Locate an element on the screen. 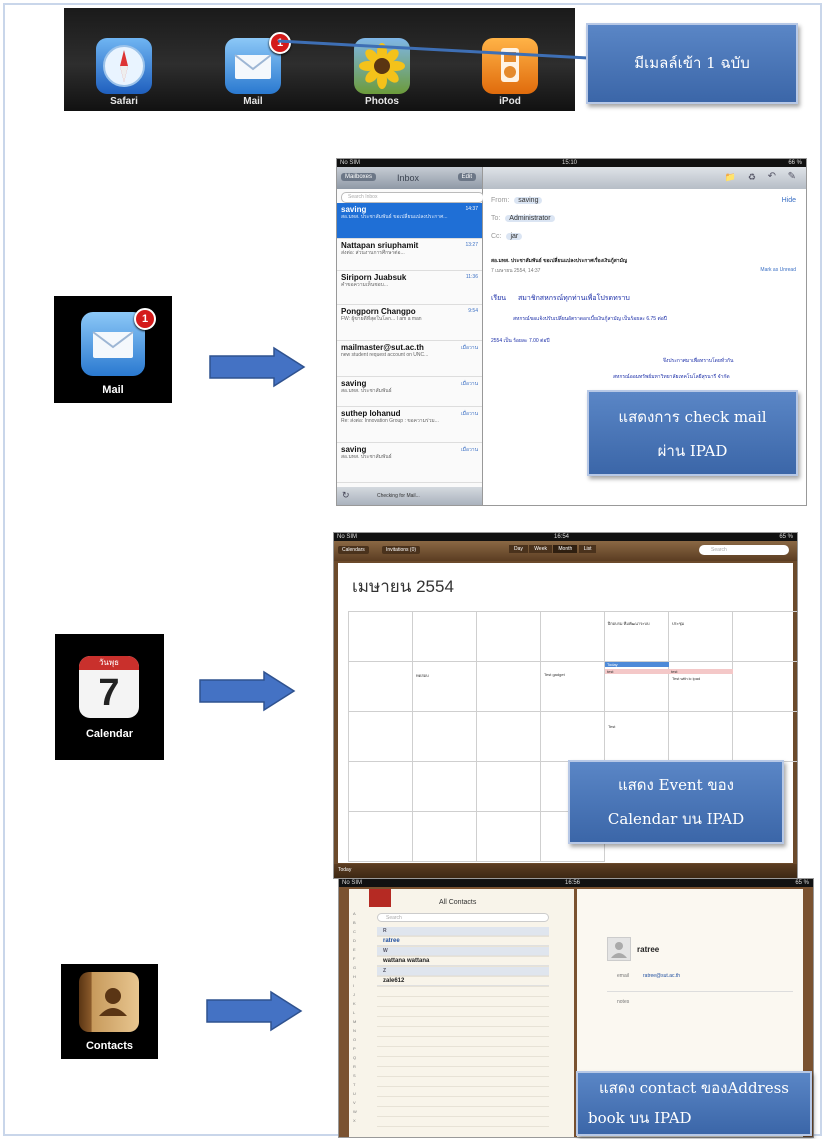 The width and height of the screenshot is (827, 1139). status-battery: 66 % is located at coordinates (795, 163).